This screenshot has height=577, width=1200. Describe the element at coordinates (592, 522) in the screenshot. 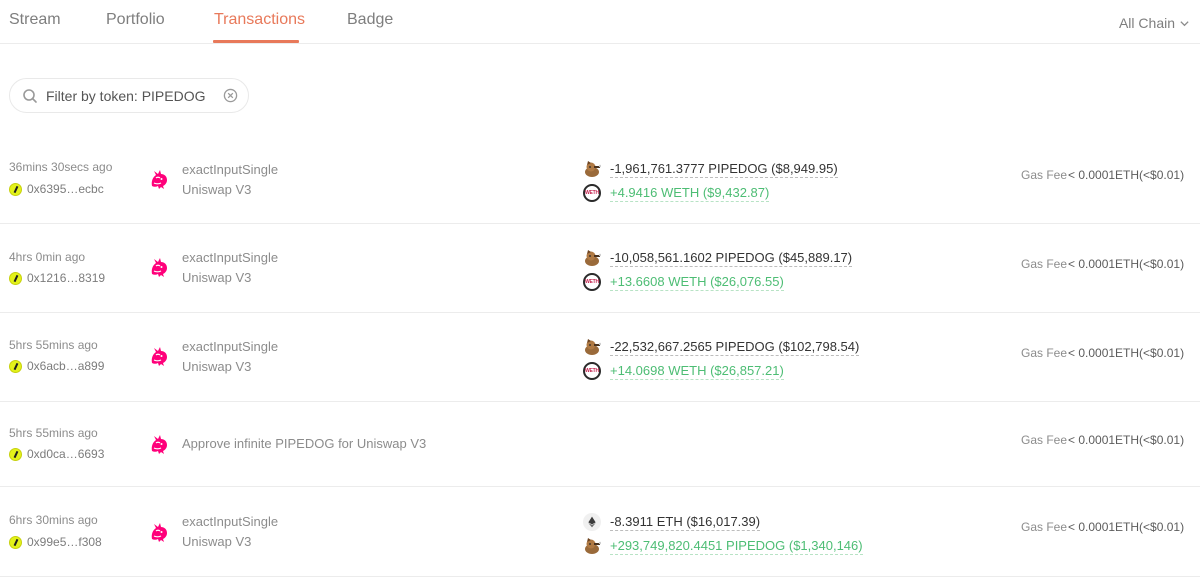

I see `eth-token-icon` at that location.